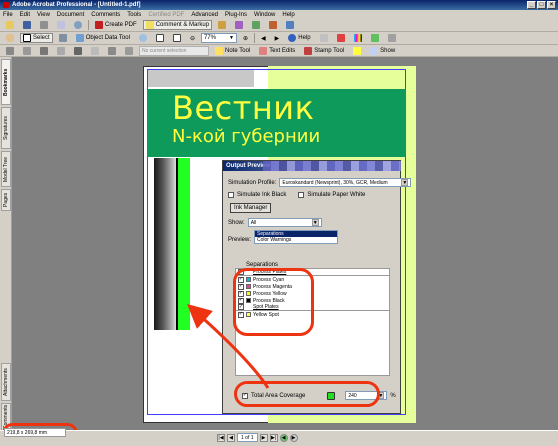 The height and width of the screenshot is (446, 558). I want to click on tab-model-tree: Model Tree, so click(6, 169).